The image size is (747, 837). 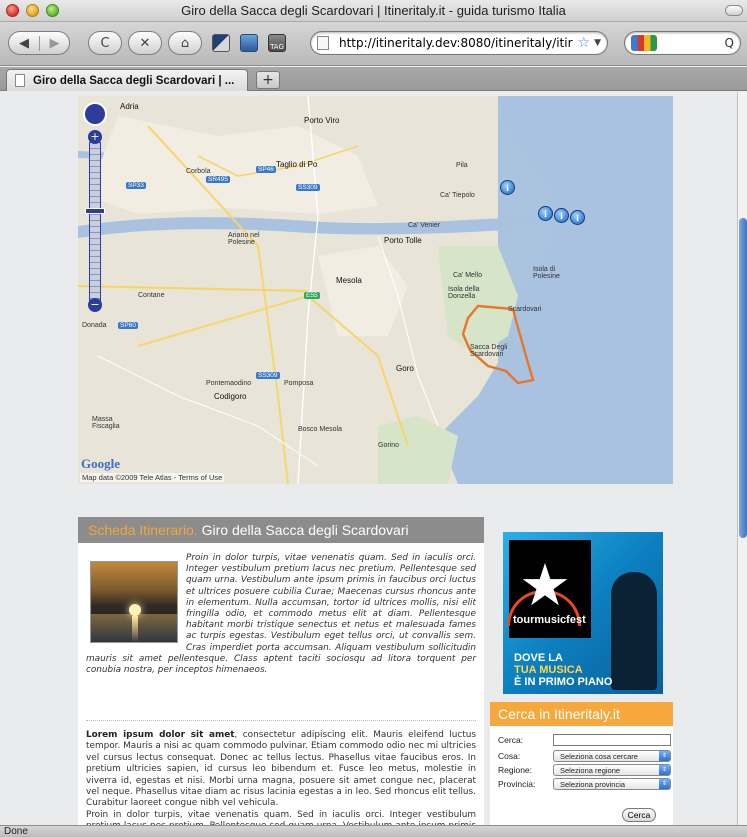 I want to click on scrollbar-thumb, so click(x=743, y=378).